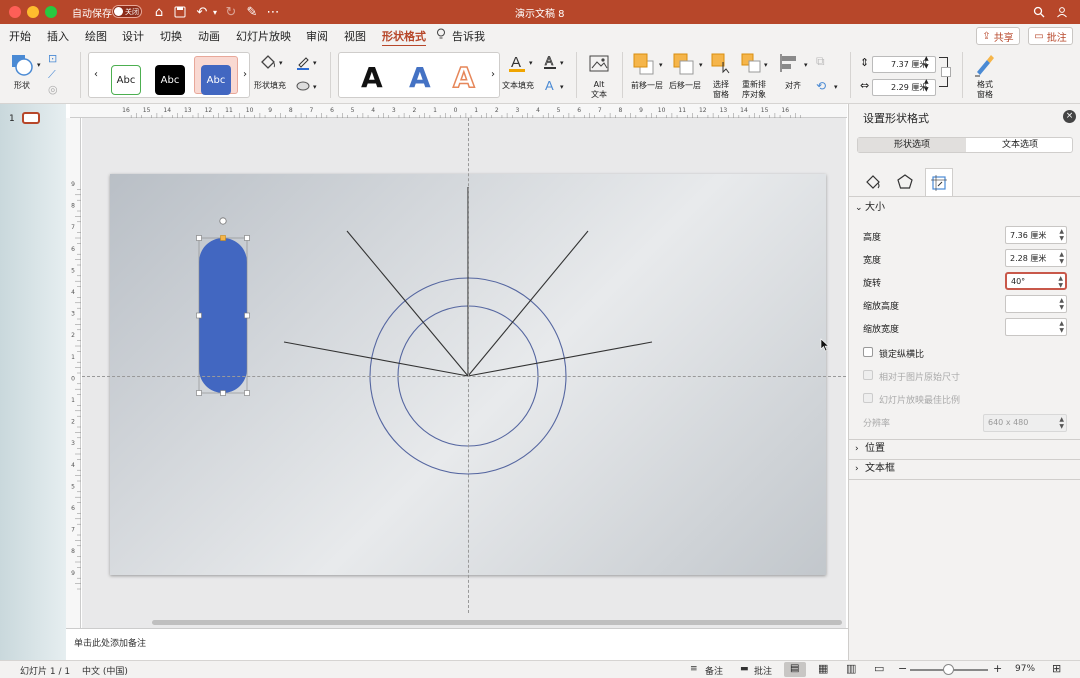 The height and width of the screenshot is (678, 1080). What do you see at coordinates (926, 63) in the screenshot?
I see `height-stepper-icon: ▲ ▼` at bounding box center [926, 63].